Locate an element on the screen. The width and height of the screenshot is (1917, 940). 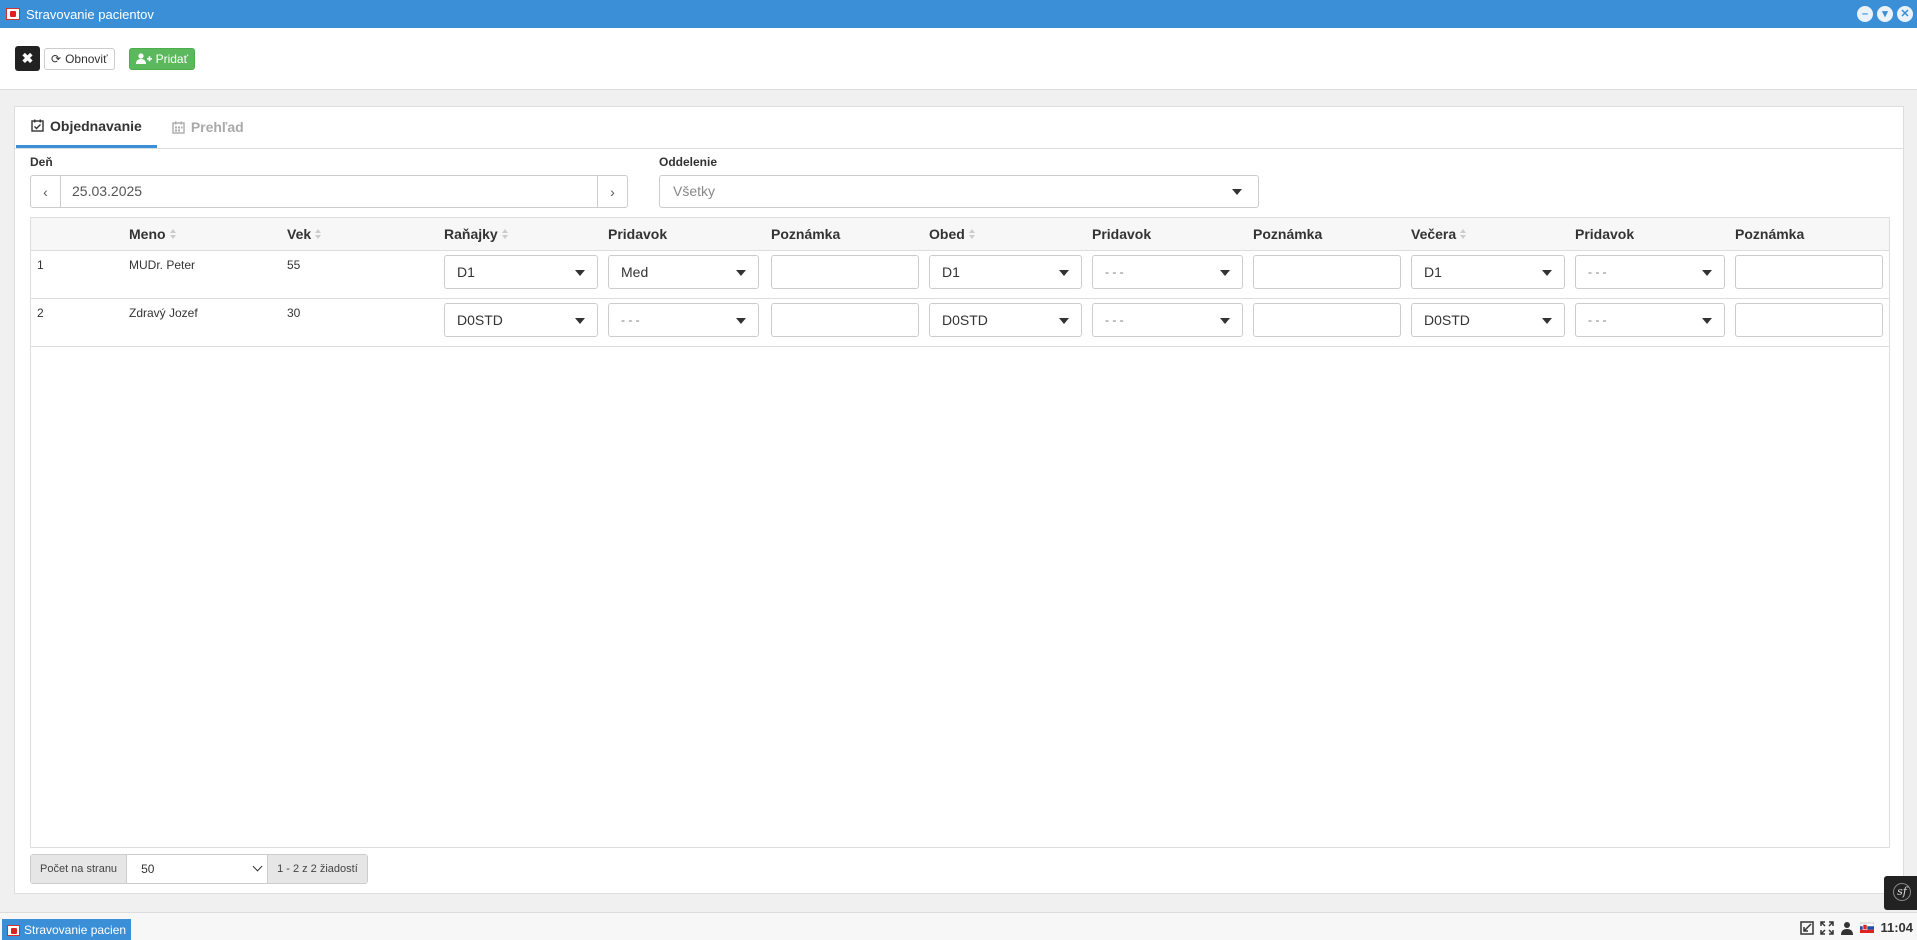
per-page-label: Počet na stranu is located at coordinates (79, 869).